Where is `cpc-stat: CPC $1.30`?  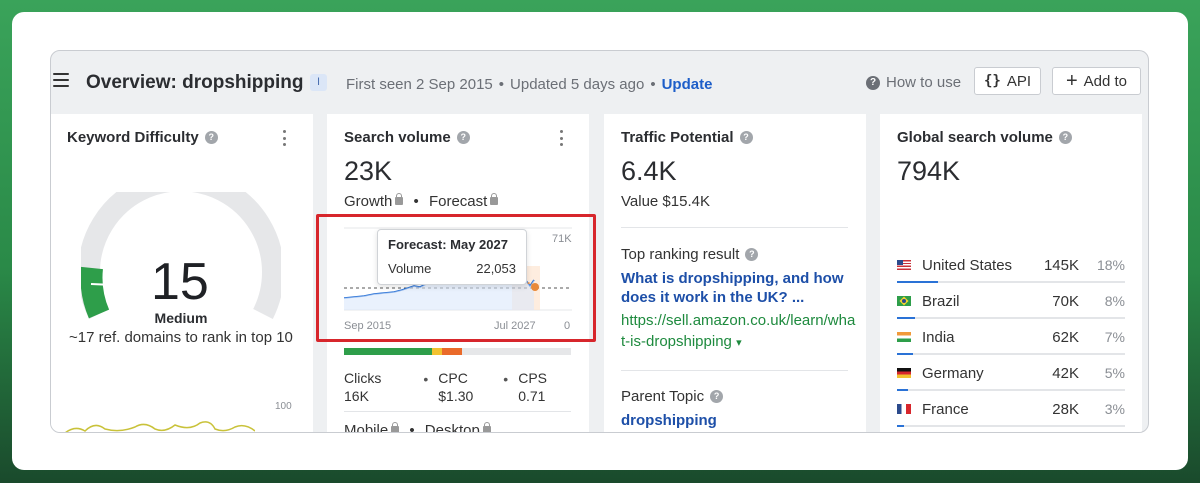
cpc-stat: CPC $1.30 is located at coordinates (455, 387).